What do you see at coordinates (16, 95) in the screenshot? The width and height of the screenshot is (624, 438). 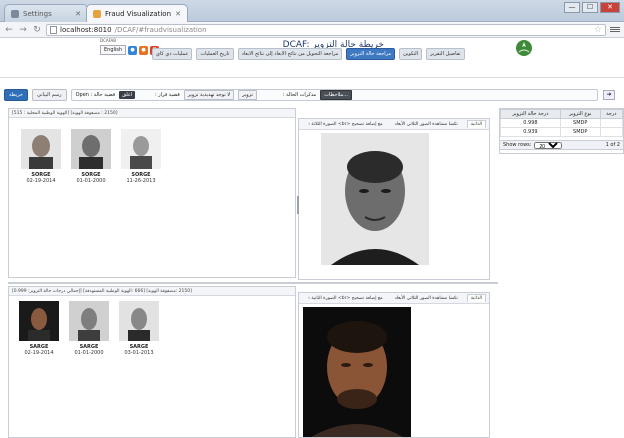 I see `map-button: خريطة` at bounding box center [16, 95].